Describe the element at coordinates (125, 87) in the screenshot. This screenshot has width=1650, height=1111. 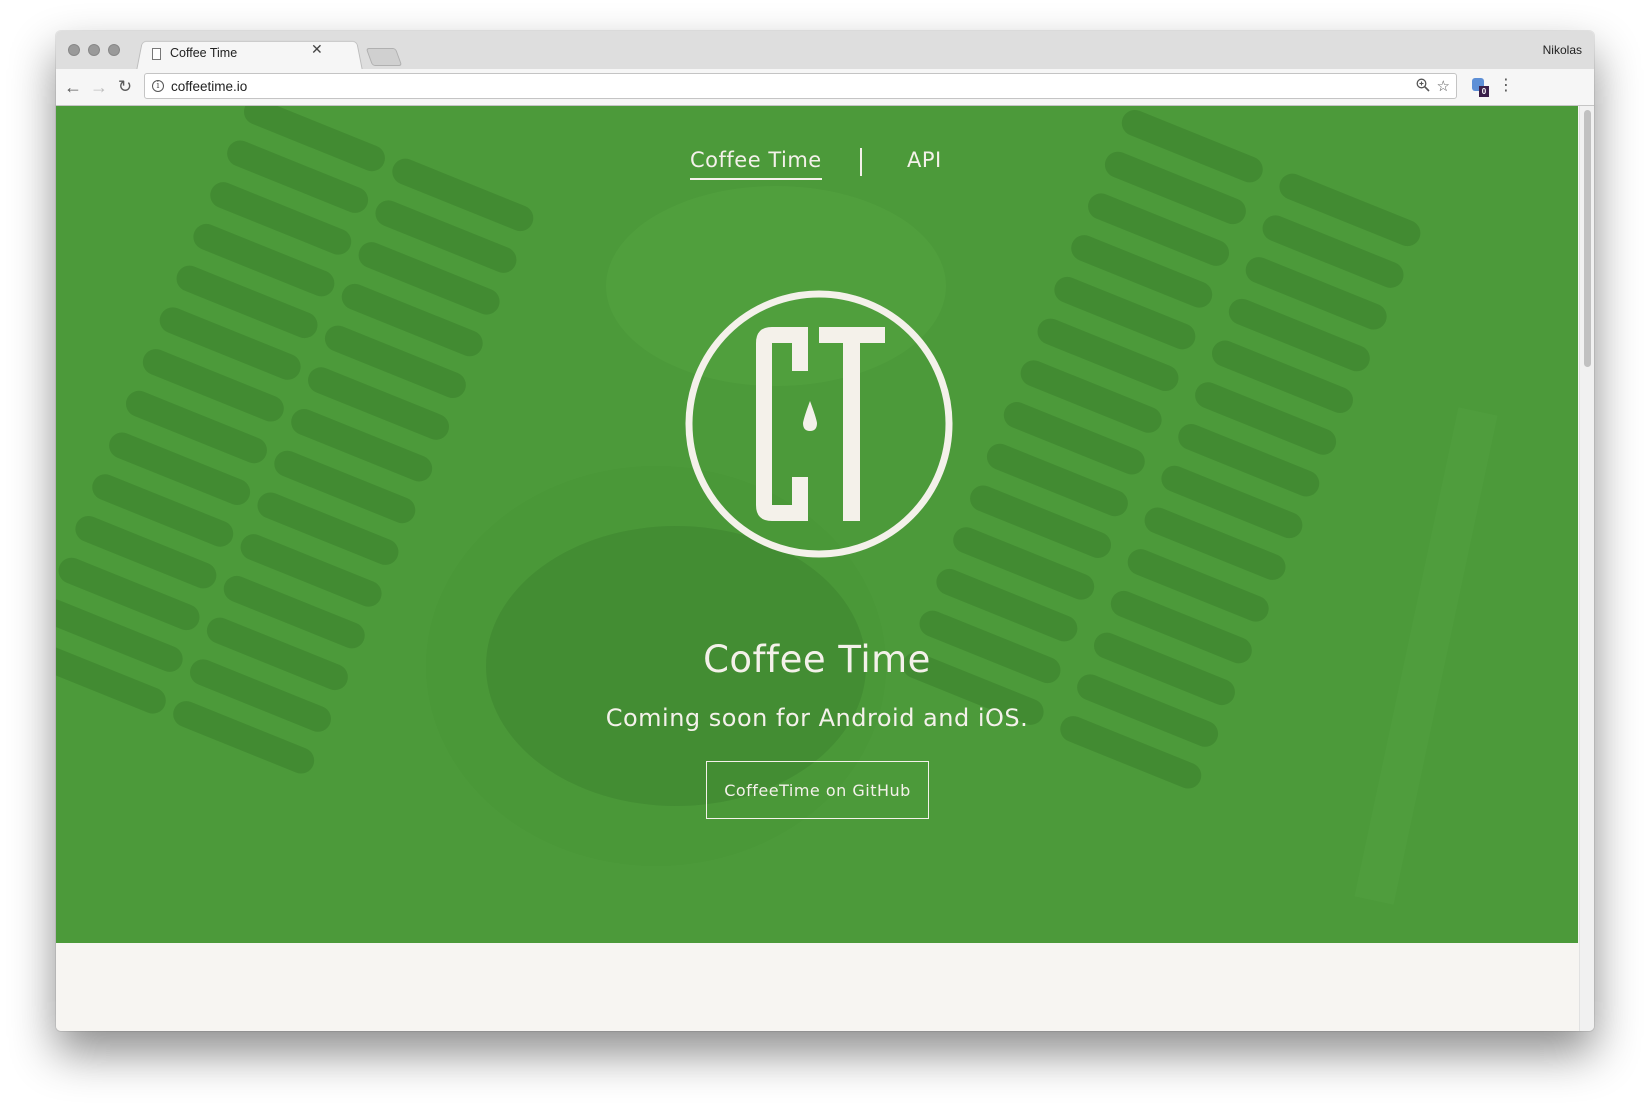
I see `reload-icon: ↻` at that location.